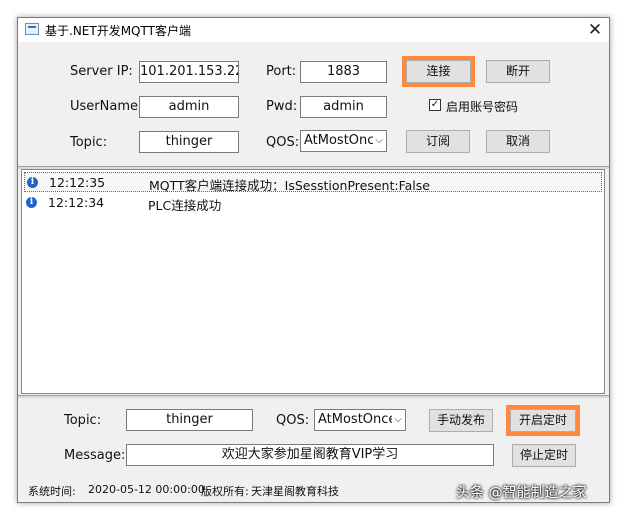 This screenshot has height=517, width=625. Describe the element at coordinates (118, 31) in the screenshot. I see `window-title: 基于.NET开发MQTT客户端` at that location.